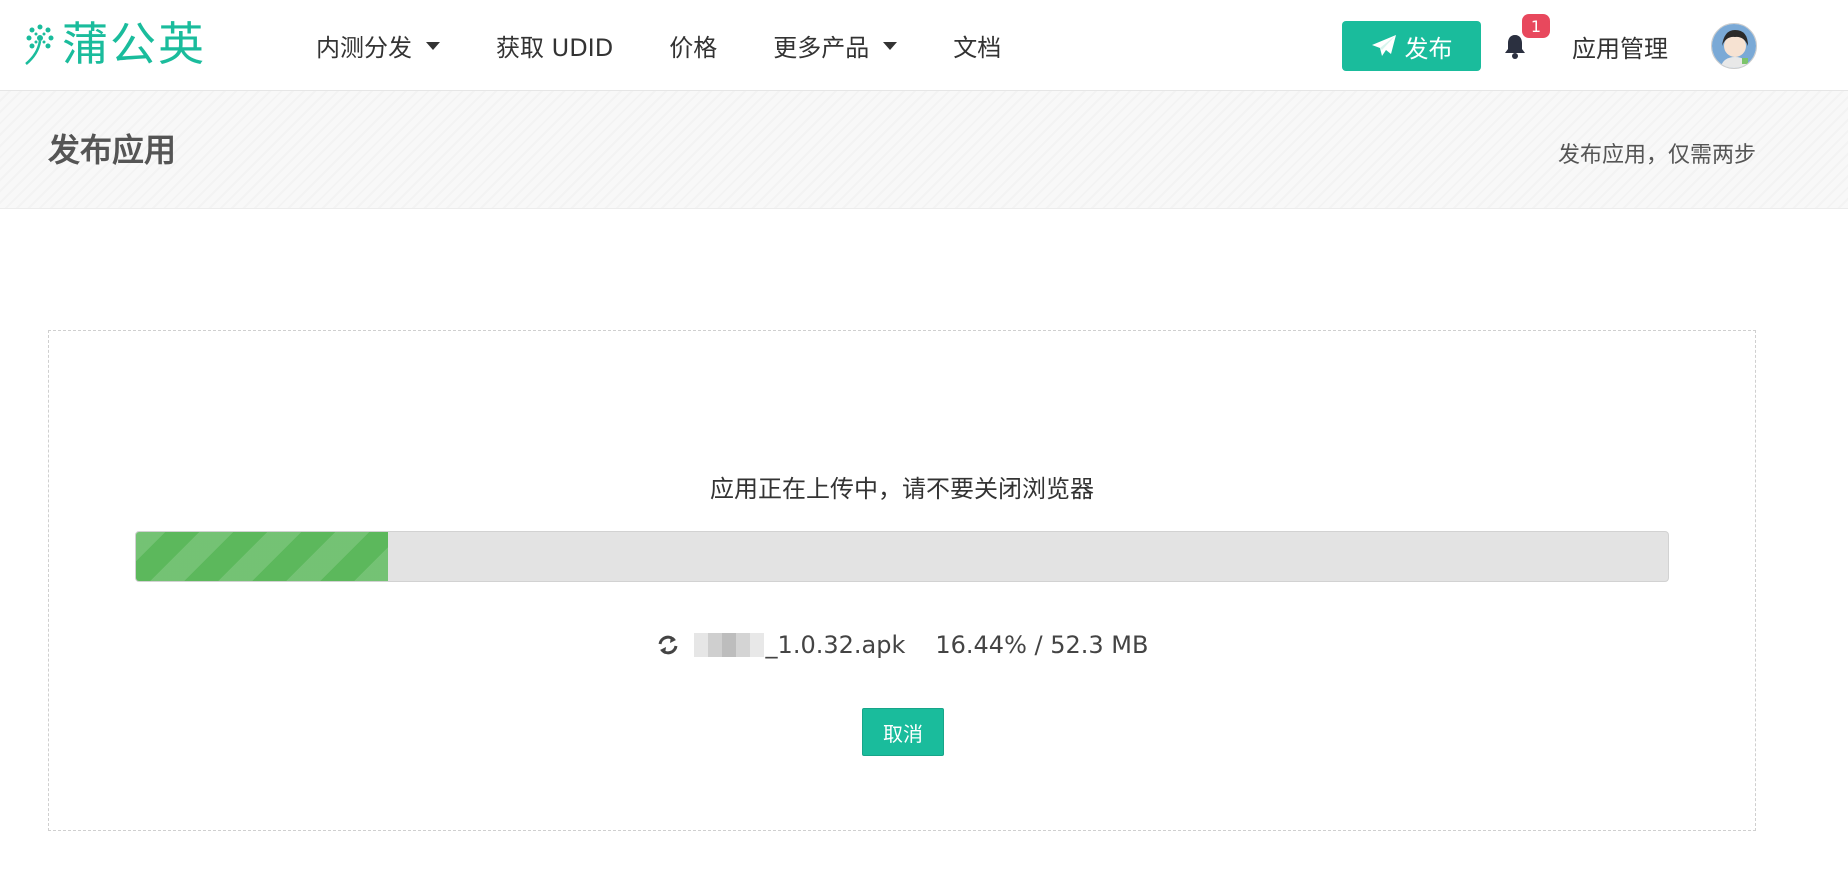 The width and height of the screenshot is (1848, 873). Describe the element at coordinates (112, 150) in the screenshot. I see `page-title: 发布应用` at that location.